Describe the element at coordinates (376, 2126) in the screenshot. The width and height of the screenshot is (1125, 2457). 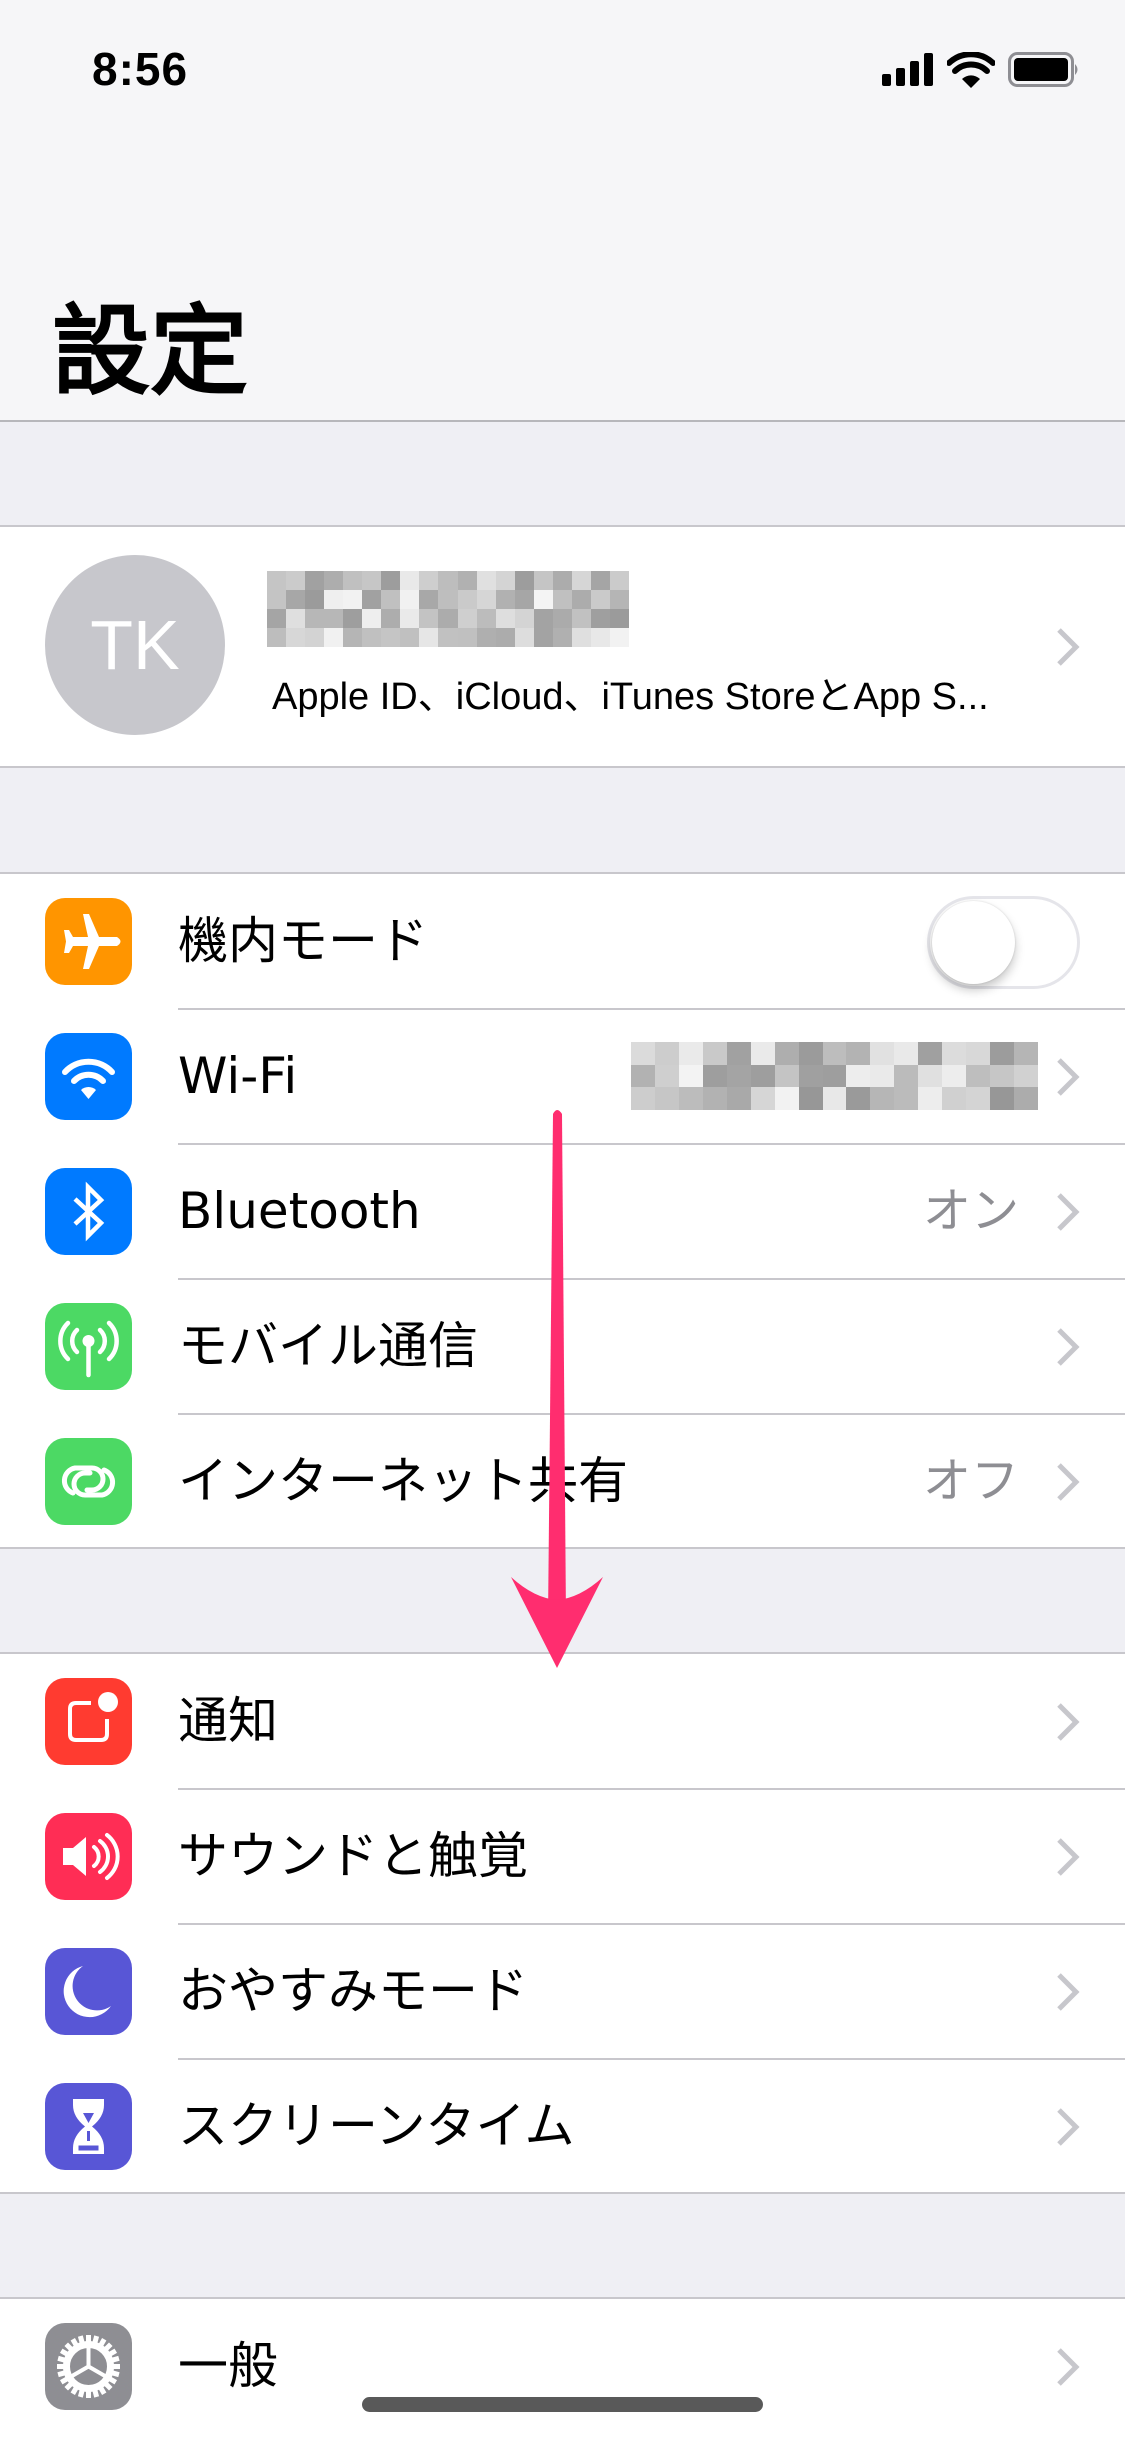
I see `row-label: スクリーンタイム` at that location.